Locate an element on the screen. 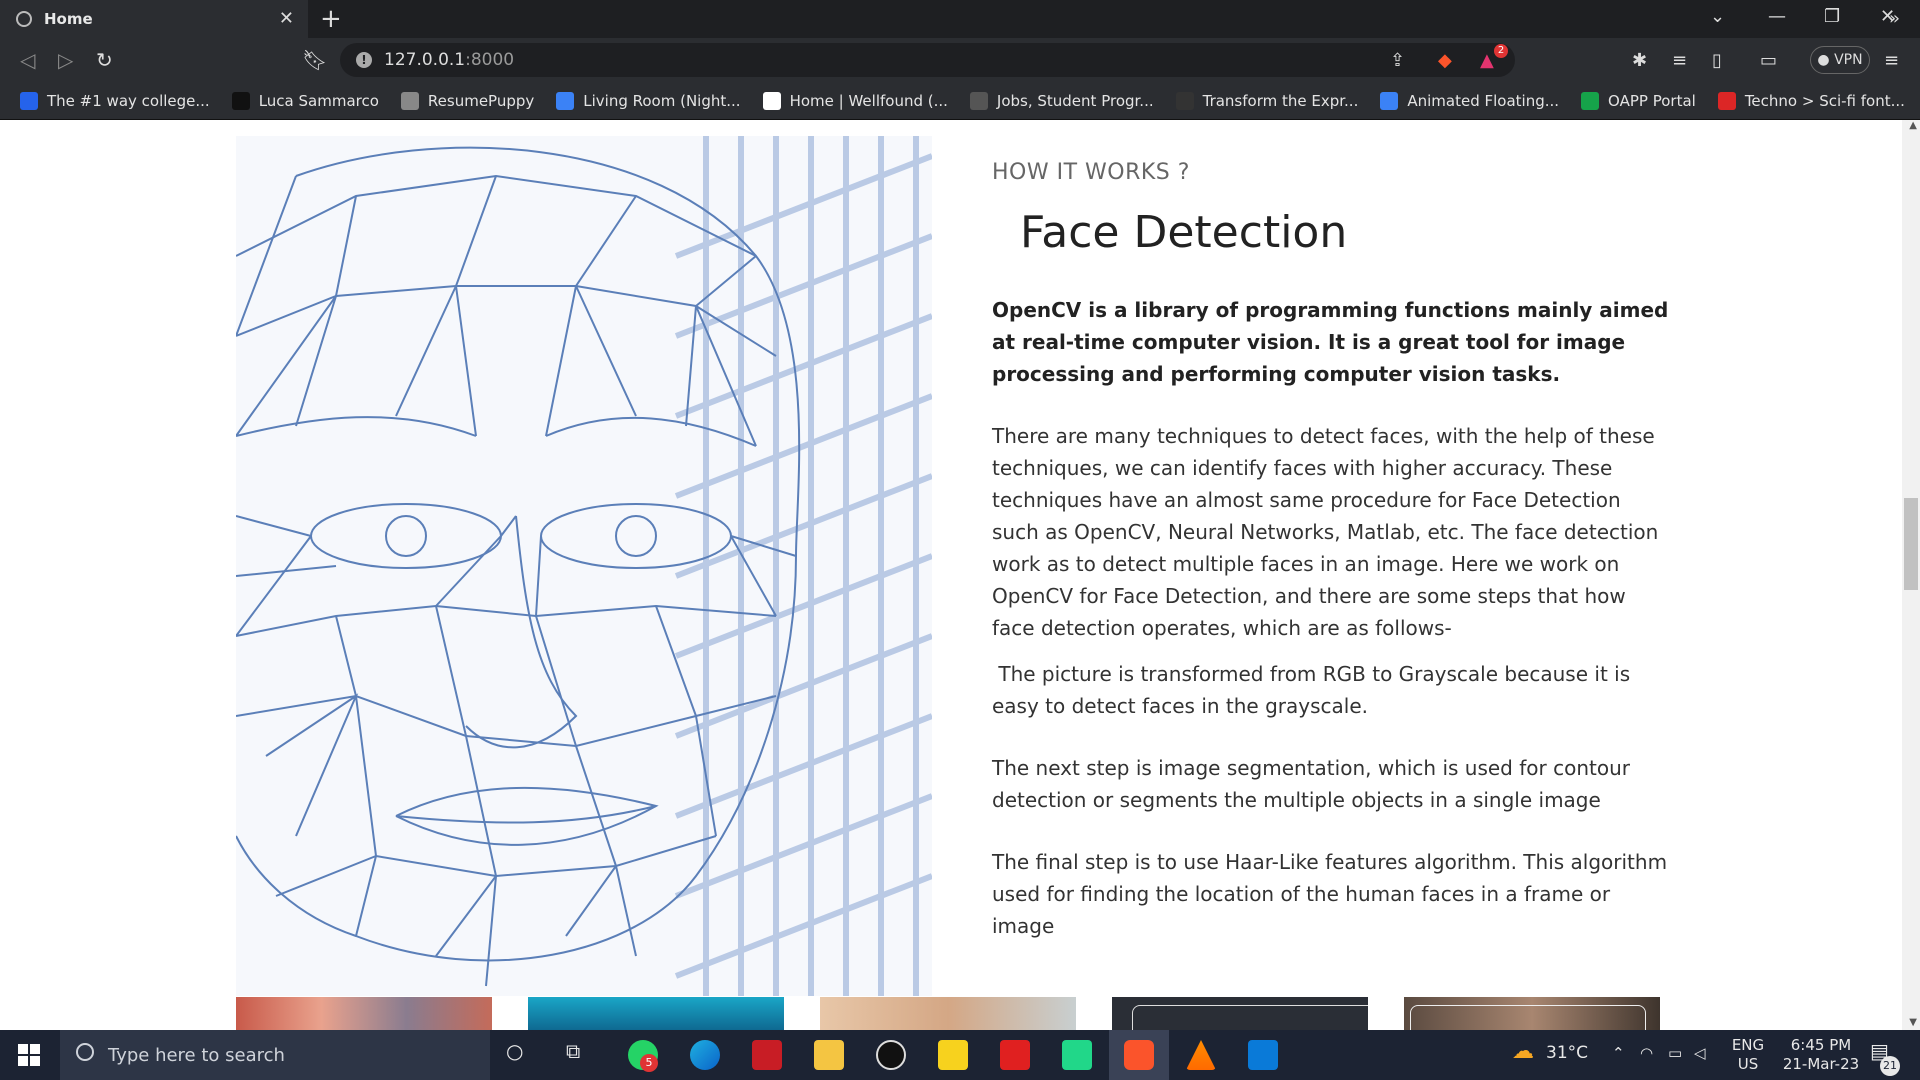  page-title: Face Detection is located at coordinates (1184, 232).